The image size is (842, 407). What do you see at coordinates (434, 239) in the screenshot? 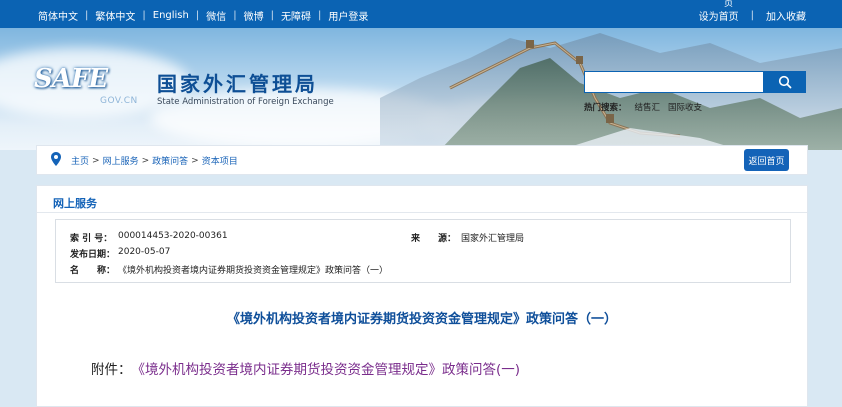
I see `meta-label: 来 源：` at bounding box center [434, 239].